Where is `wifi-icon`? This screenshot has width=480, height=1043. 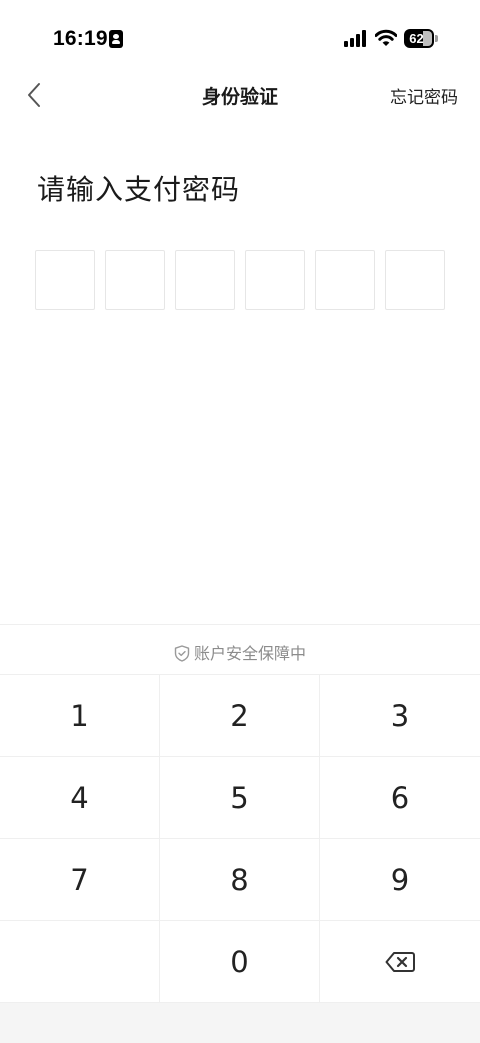 wifi-icon is located at coordinates (386, 37).